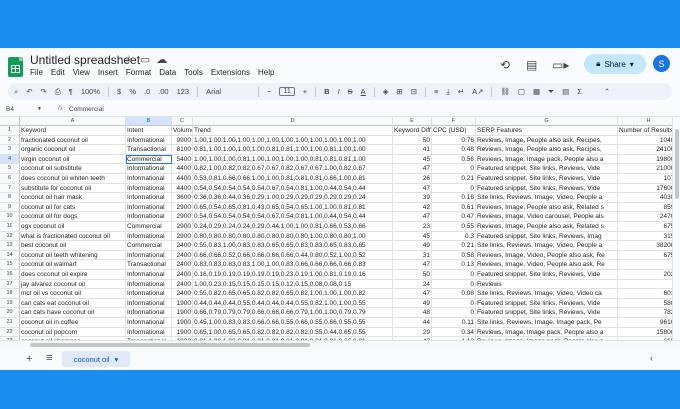 This screenshot has height=409, width=680. What do you see at coordinates (269, 91) in the screenshot?
I see `font-size-decrease-button: −` at bounding box center [269, 91].